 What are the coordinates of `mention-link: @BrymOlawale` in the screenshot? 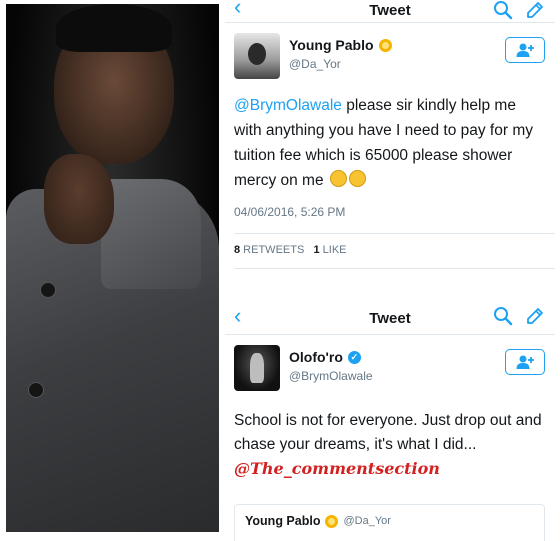 It's located at (288, 105).